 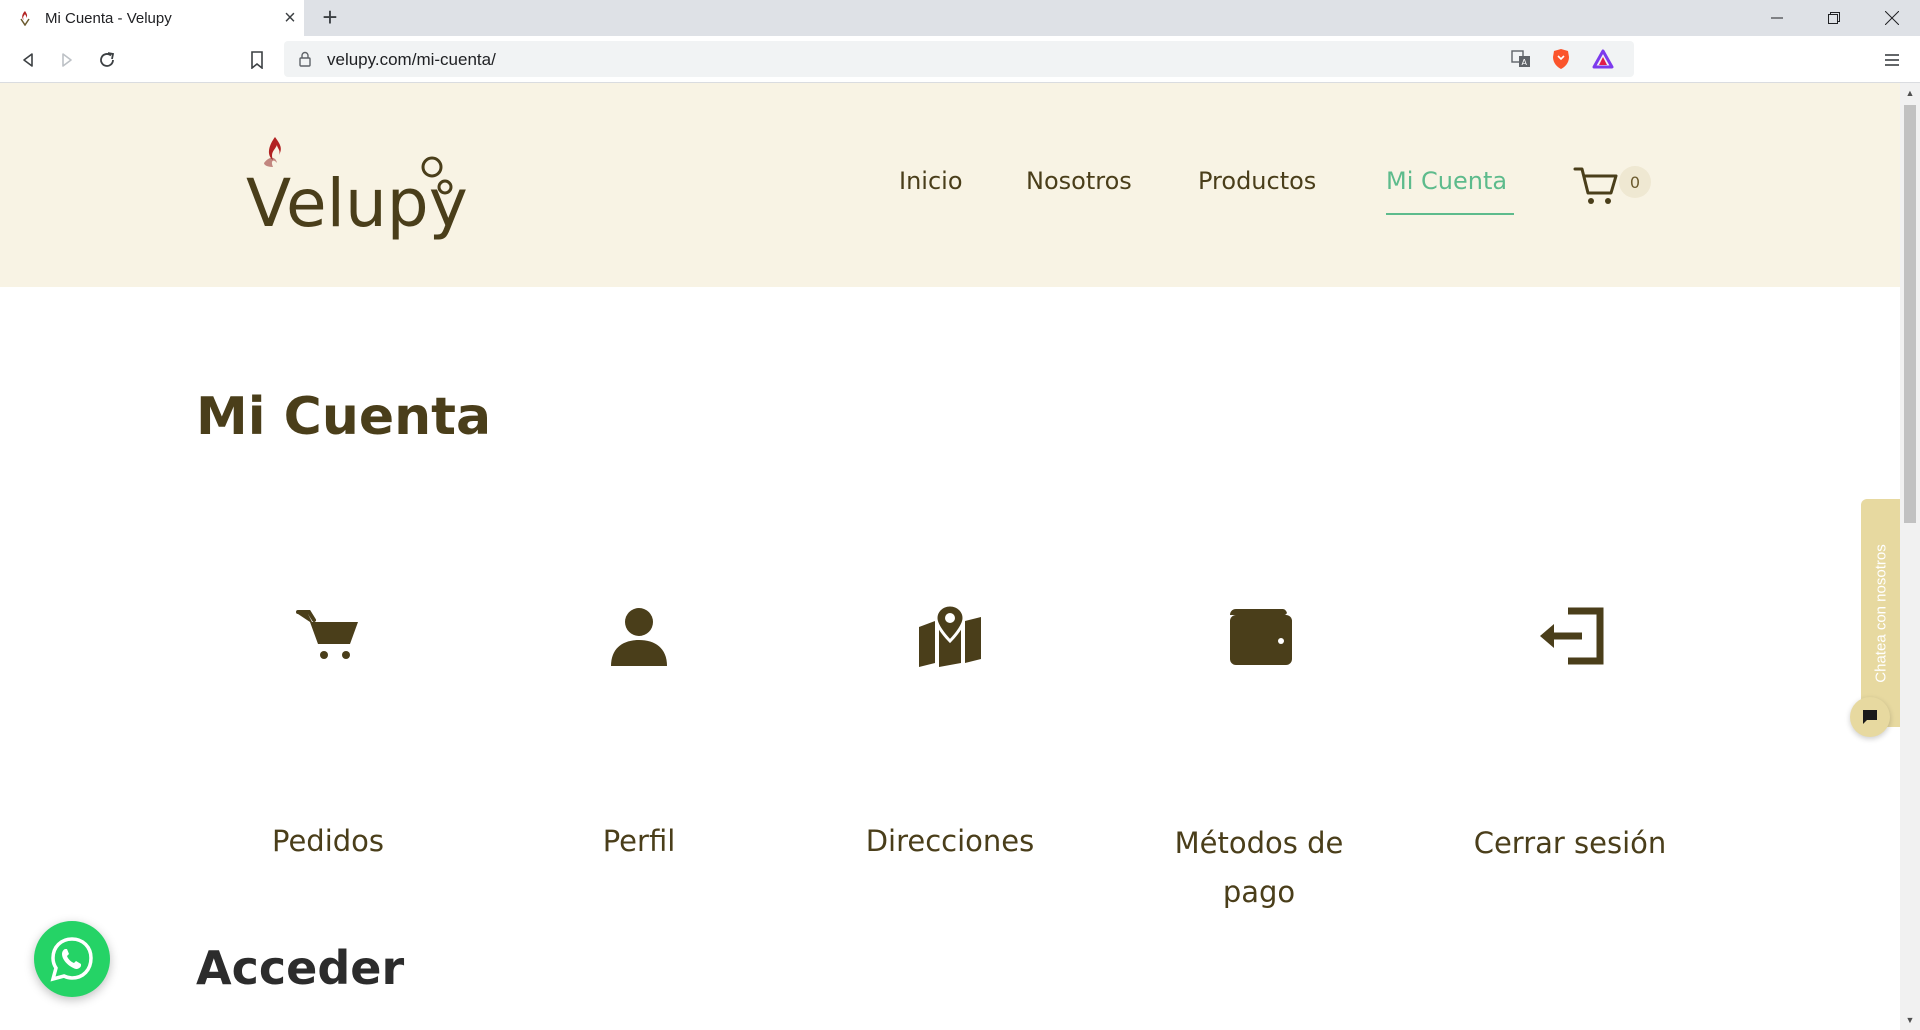 I want to click on new-tab-button: +, so click(x=330, y=17).